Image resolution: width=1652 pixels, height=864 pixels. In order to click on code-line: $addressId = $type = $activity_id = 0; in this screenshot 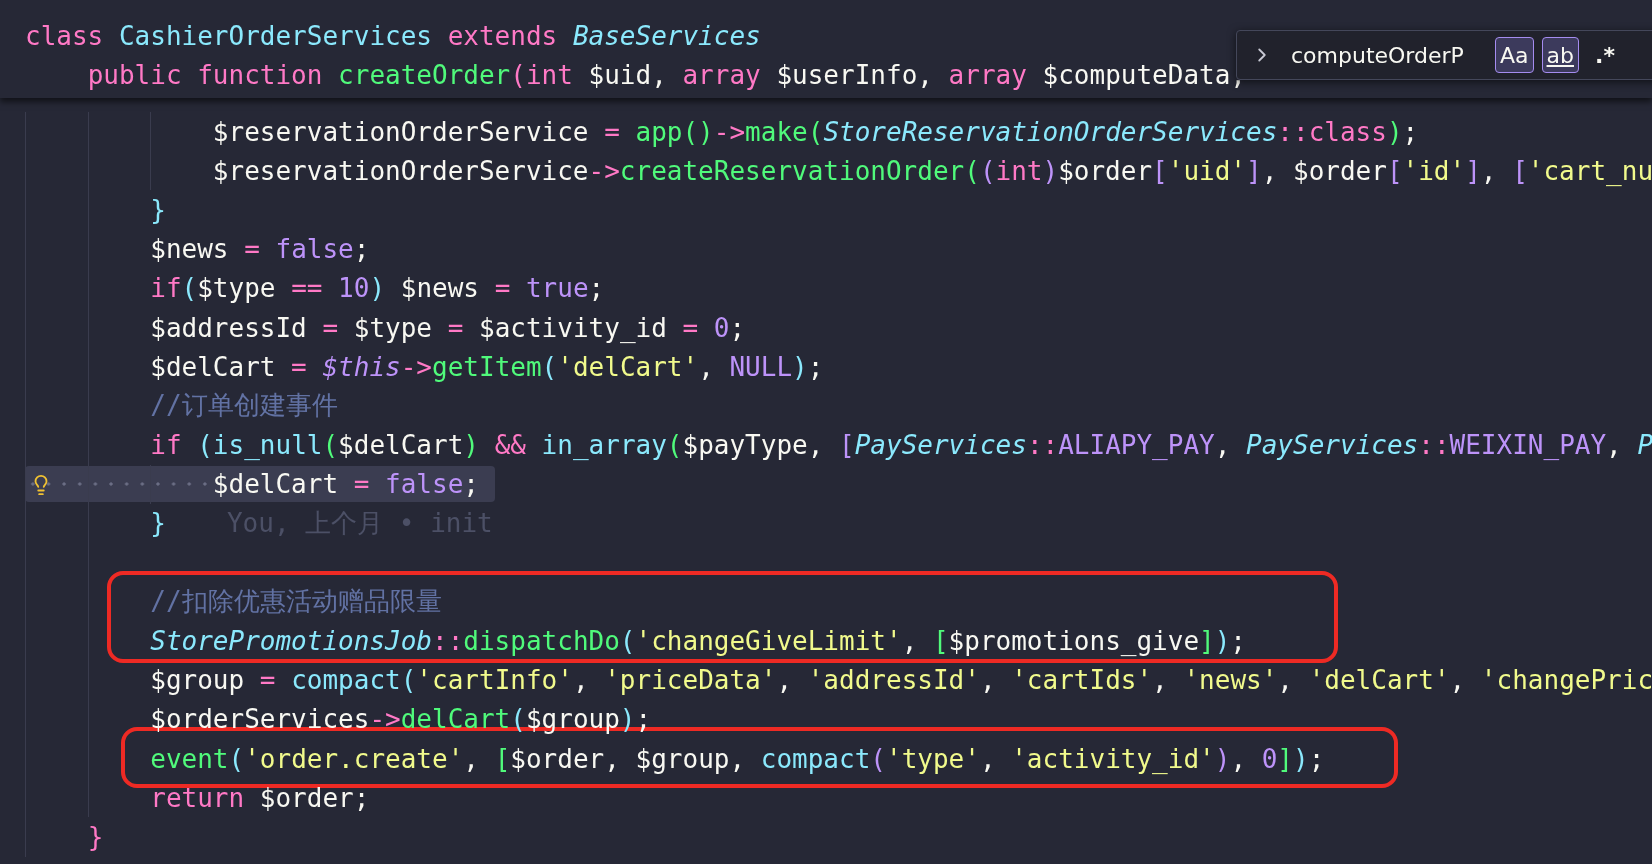, I will do `click(448, 327)`.